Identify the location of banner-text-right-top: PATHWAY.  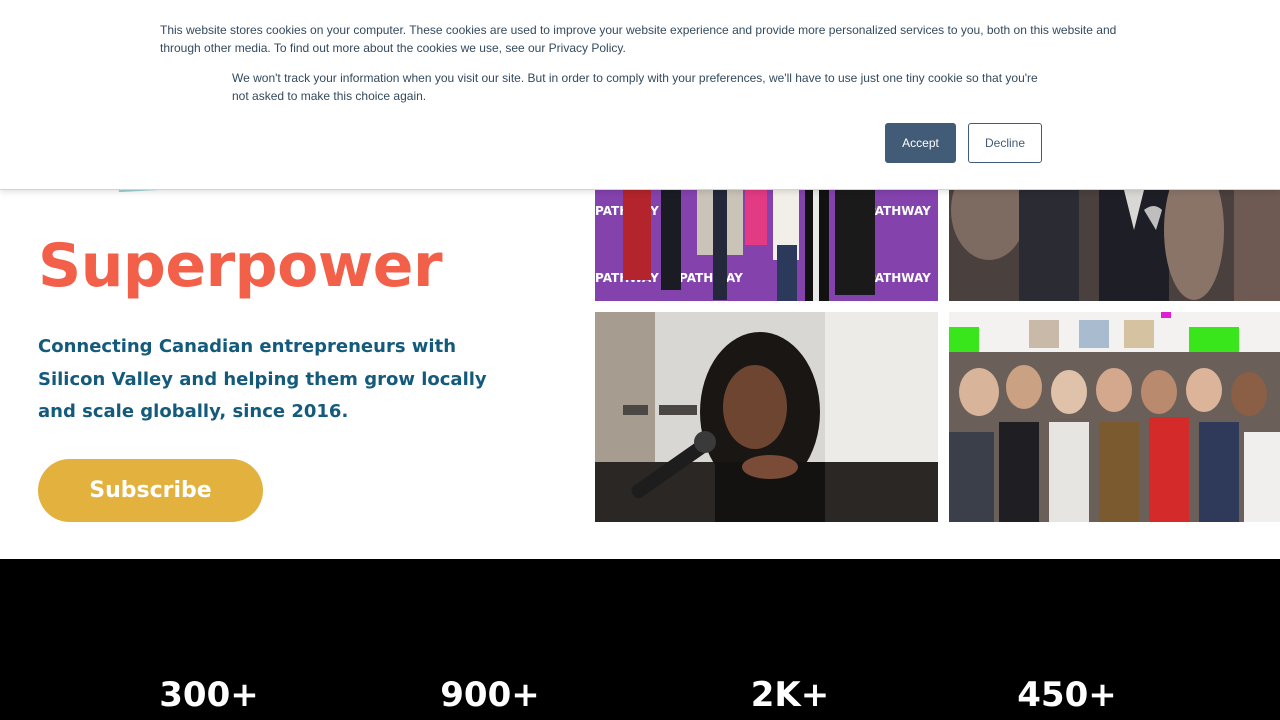
(899, 211).